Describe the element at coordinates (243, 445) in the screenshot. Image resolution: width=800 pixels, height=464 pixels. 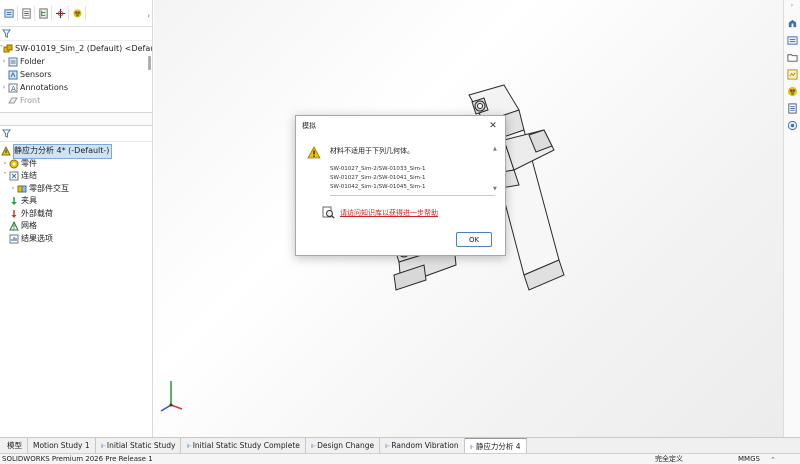
I see `tab-initial-static-study-complete: ⊩Initial Static Study Complete` at that location.